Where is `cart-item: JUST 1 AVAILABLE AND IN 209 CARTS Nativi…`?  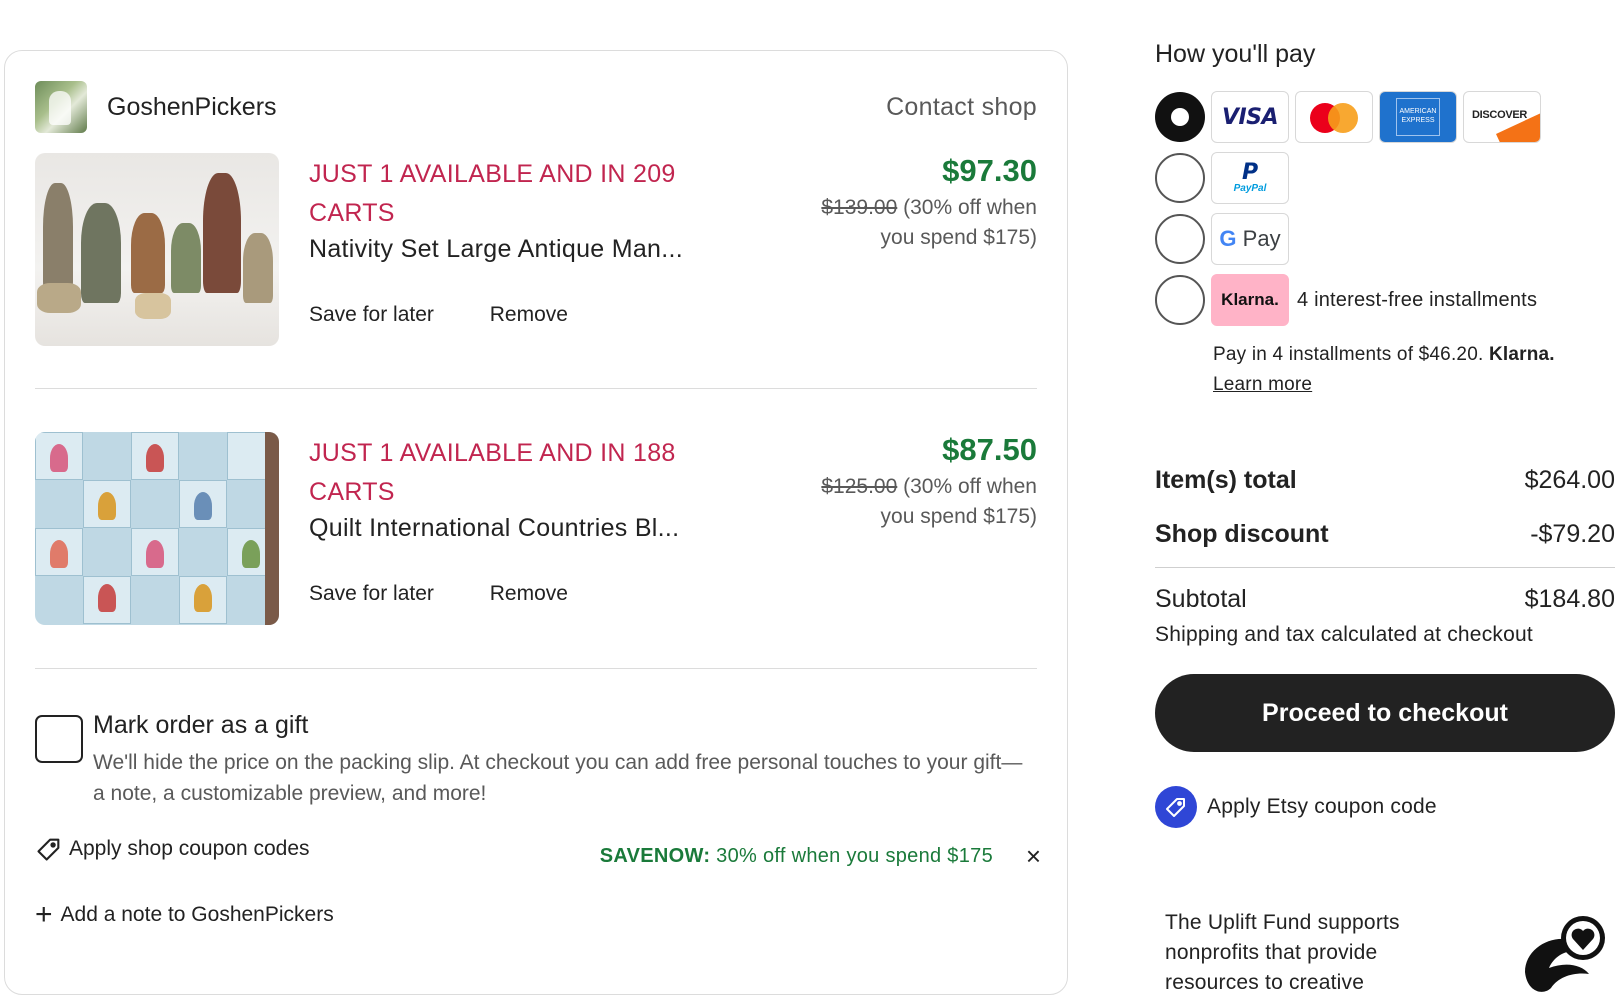 cart-item: JUST 1 AVAILABLE AND IN 209 CARTS Nativi… is located at coordinates (536, 253).